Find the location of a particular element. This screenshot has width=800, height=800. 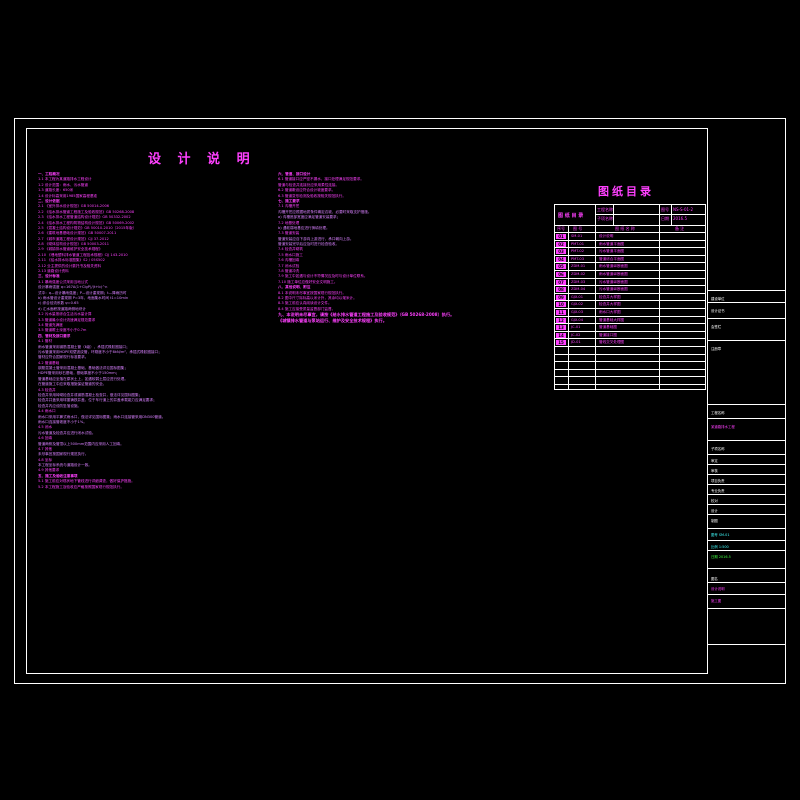

index-row-code: GJX-02 is located at coordinates (577, 304).